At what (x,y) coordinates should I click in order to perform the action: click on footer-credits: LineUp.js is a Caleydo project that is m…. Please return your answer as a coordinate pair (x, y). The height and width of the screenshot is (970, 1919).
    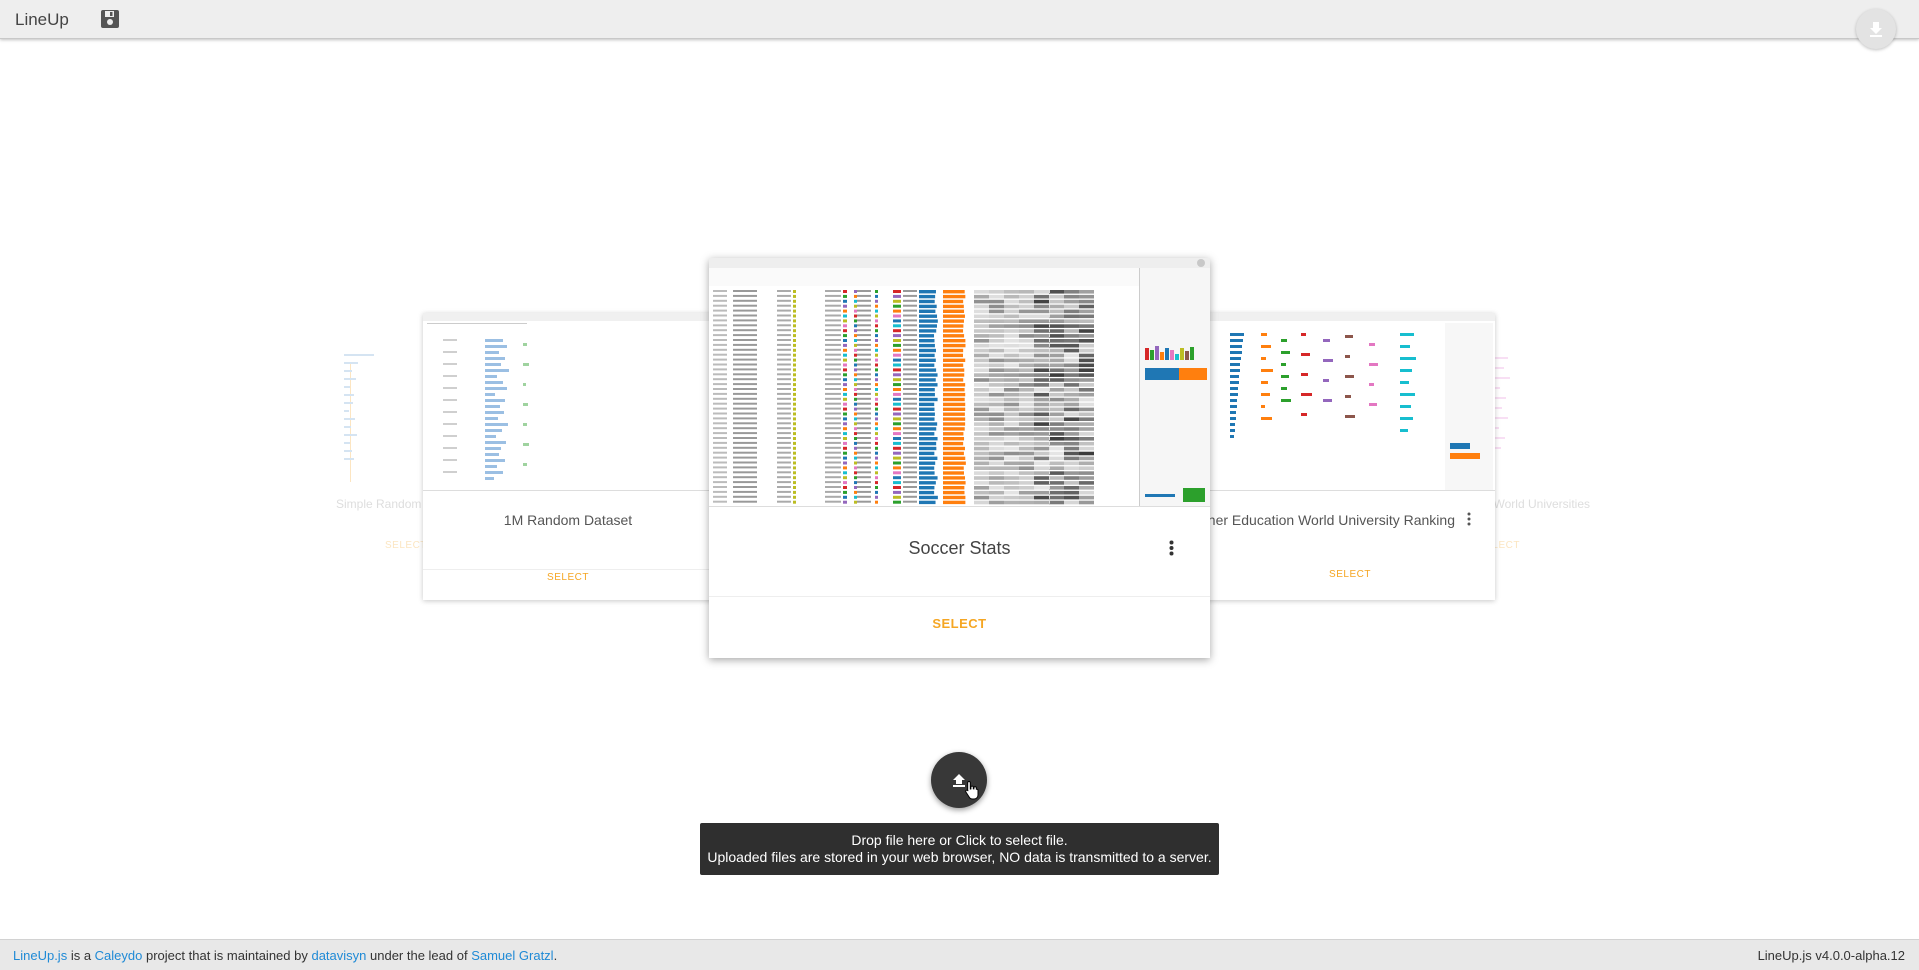
    Looking at the image, I should click on (285, 955).